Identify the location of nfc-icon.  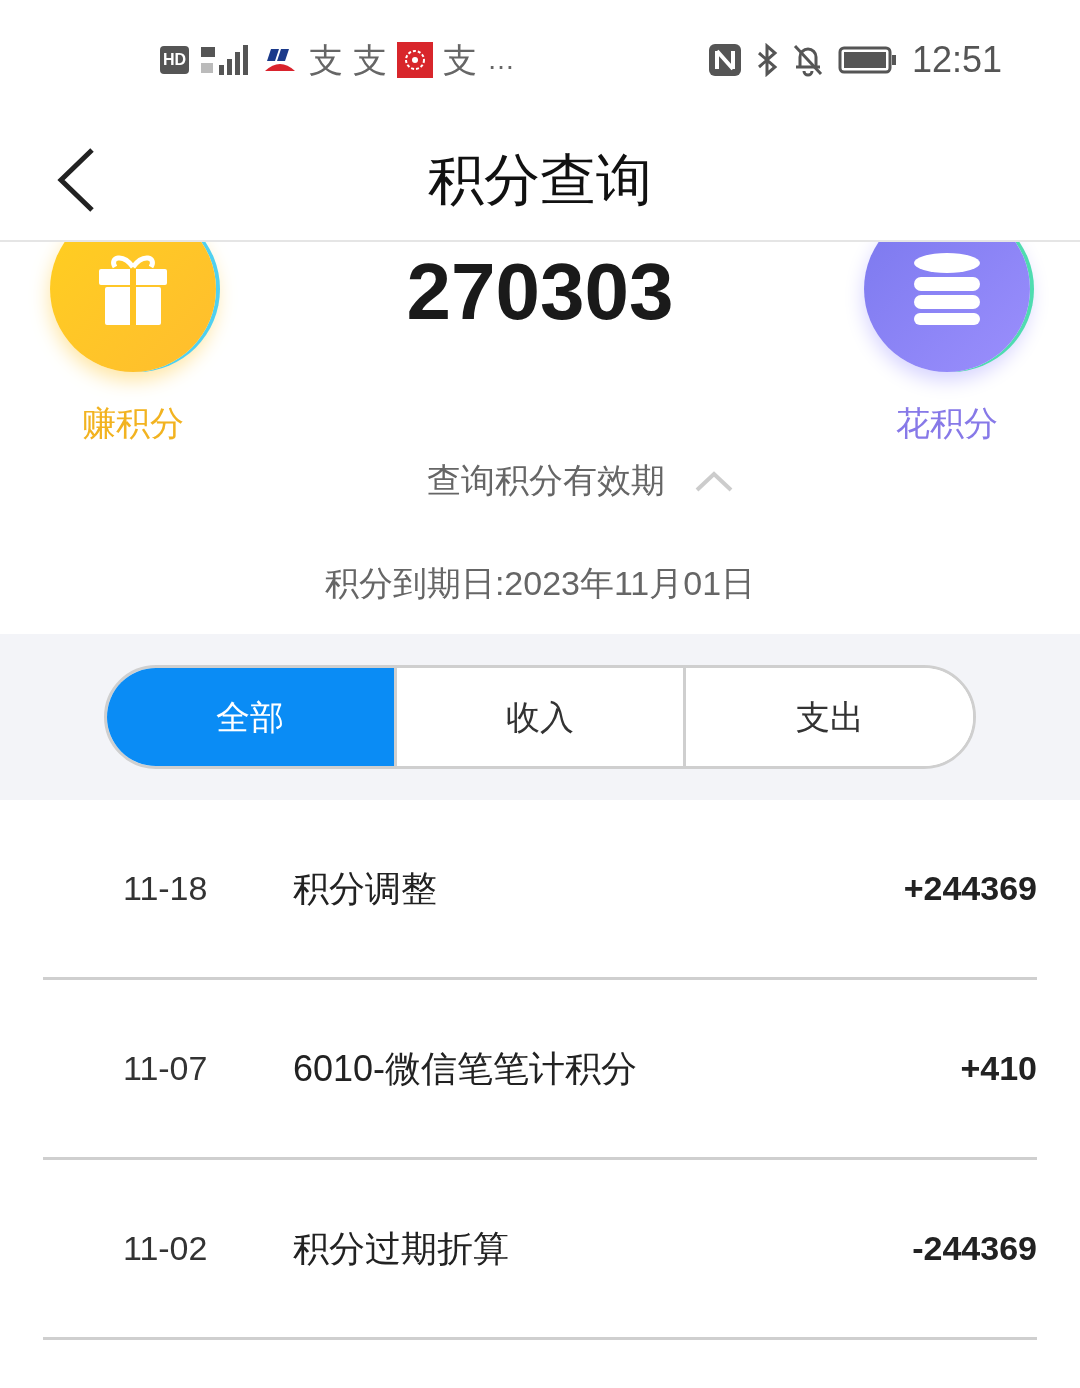
(724, 60).